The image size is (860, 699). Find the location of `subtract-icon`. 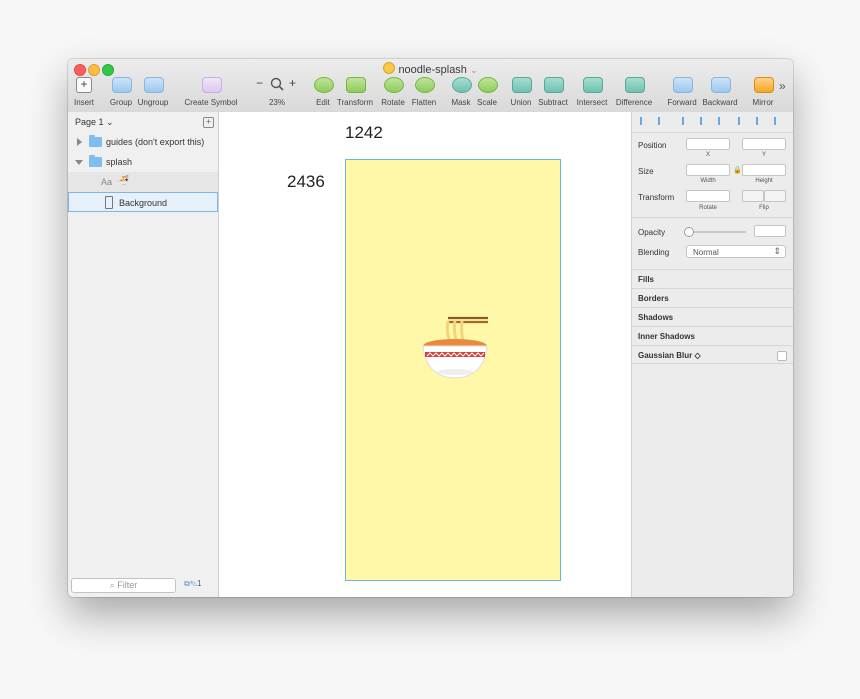

subtract-icon is located at coordinates (554, 85).